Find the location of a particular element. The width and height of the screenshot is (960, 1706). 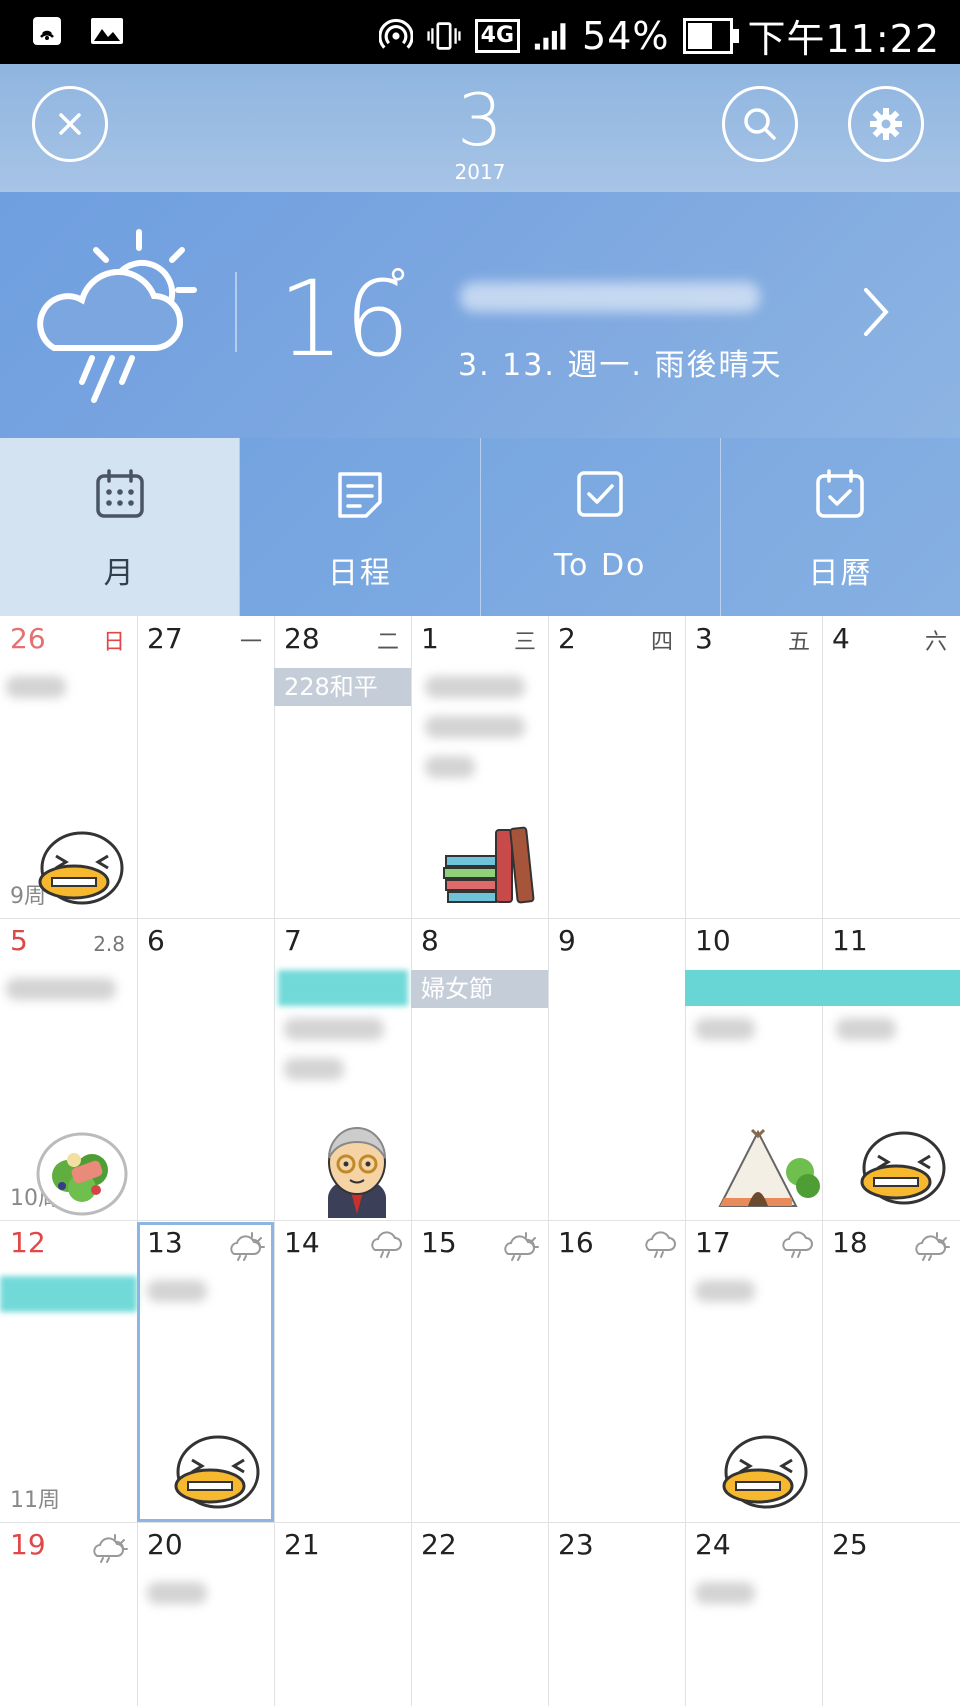

day-number: 28 is located at coordinates (302, 638).